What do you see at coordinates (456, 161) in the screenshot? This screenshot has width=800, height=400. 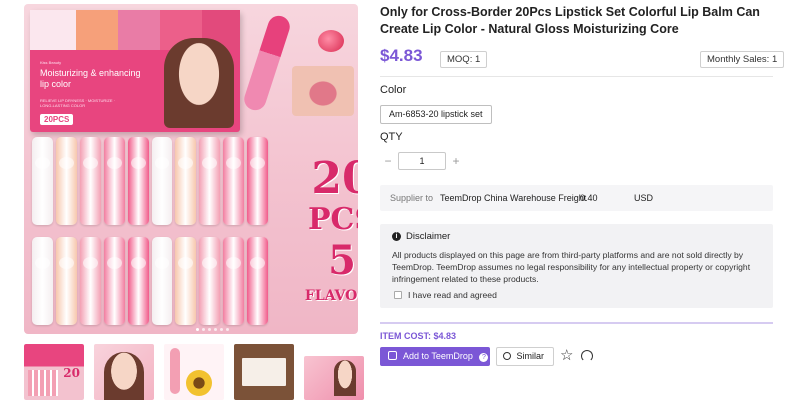 I see `plus-icon: +` at bounding box center [456, 161].